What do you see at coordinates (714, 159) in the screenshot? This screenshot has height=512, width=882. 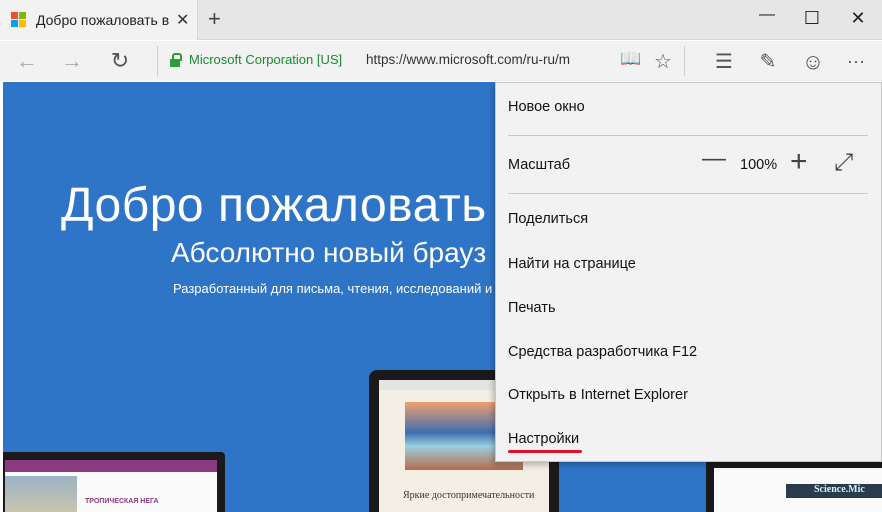 I see `zoom-out-button: —` at bounding box center [714, 159].